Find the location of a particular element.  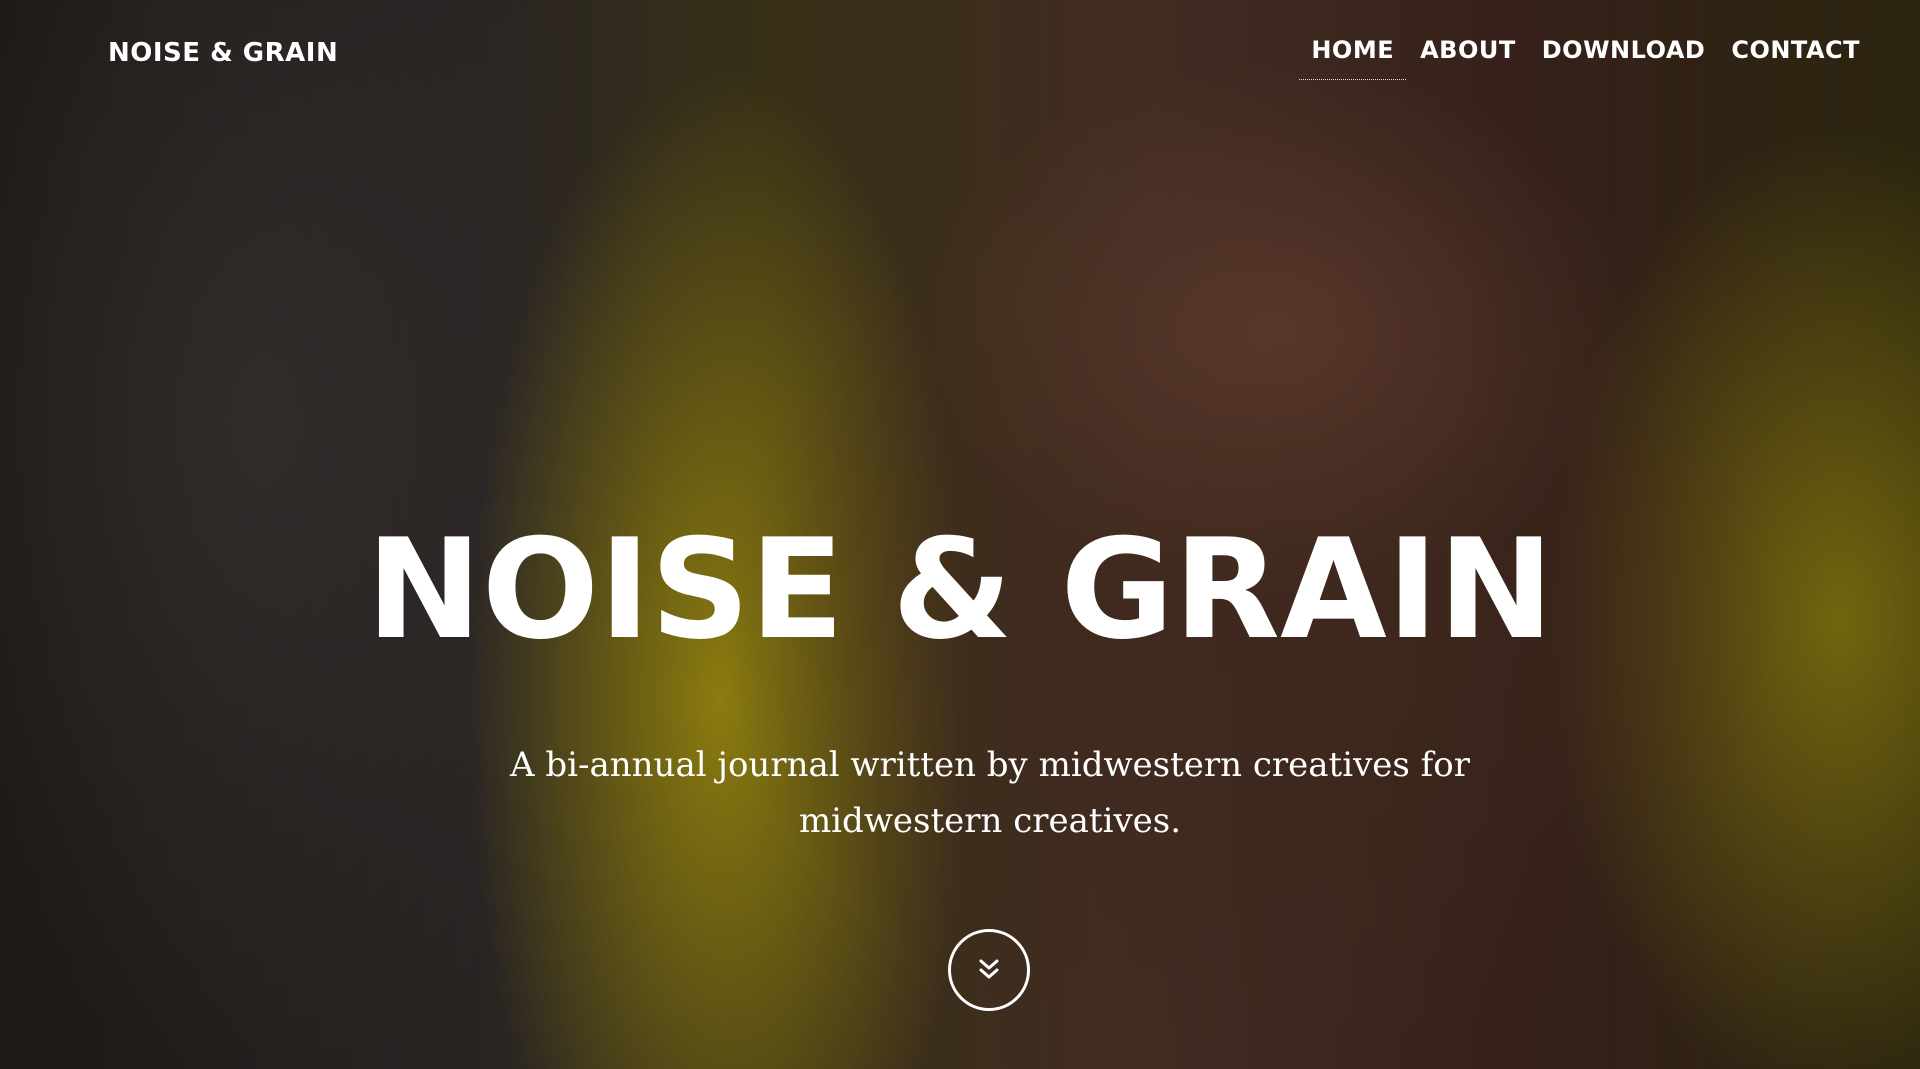

double-chevron-down-icon is located at coordinates (989, 969).